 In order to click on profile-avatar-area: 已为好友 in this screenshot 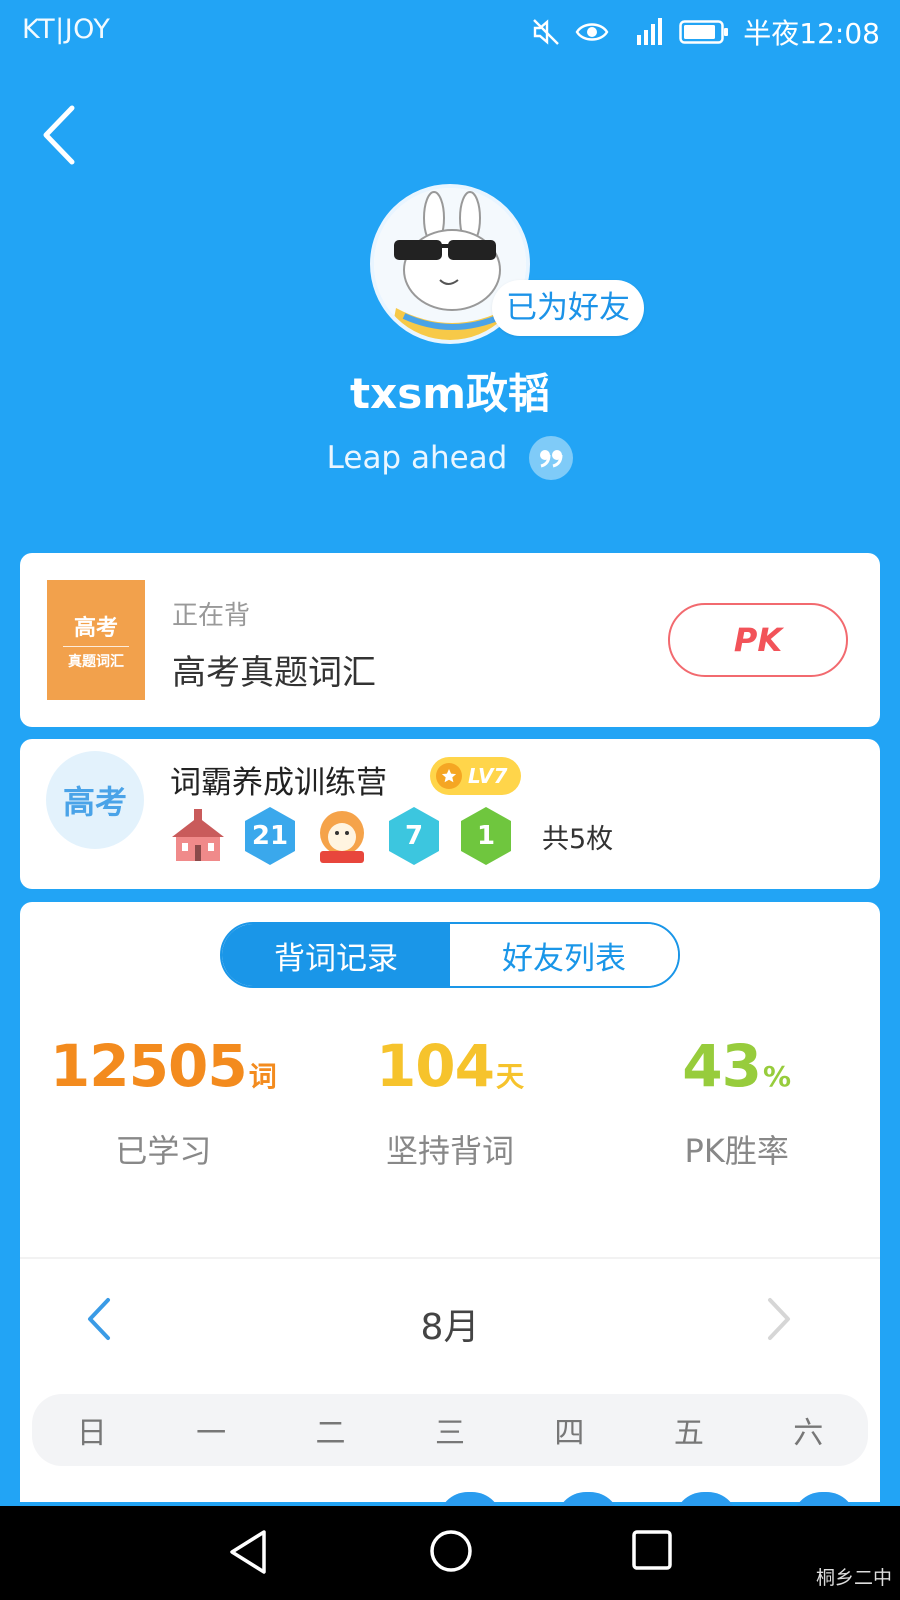, I will do `click(507, 264)`.